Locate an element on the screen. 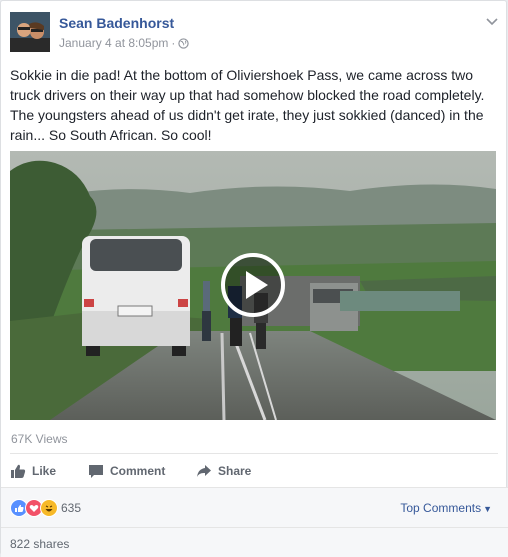  chevron-down-icon is located at coordinates (492, 20).